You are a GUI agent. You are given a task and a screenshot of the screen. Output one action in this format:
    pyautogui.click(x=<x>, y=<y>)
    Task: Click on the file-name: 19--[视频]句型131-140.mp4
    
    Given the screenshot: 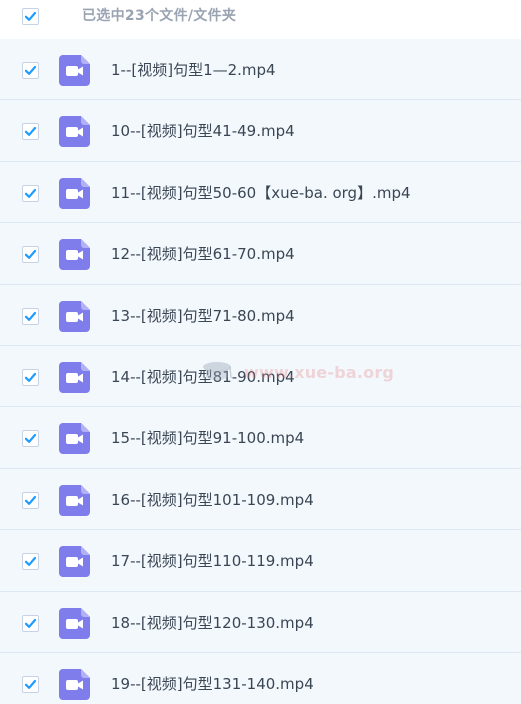 What is the action you would take?
    pyautogui.click(x=212, y=684)
    